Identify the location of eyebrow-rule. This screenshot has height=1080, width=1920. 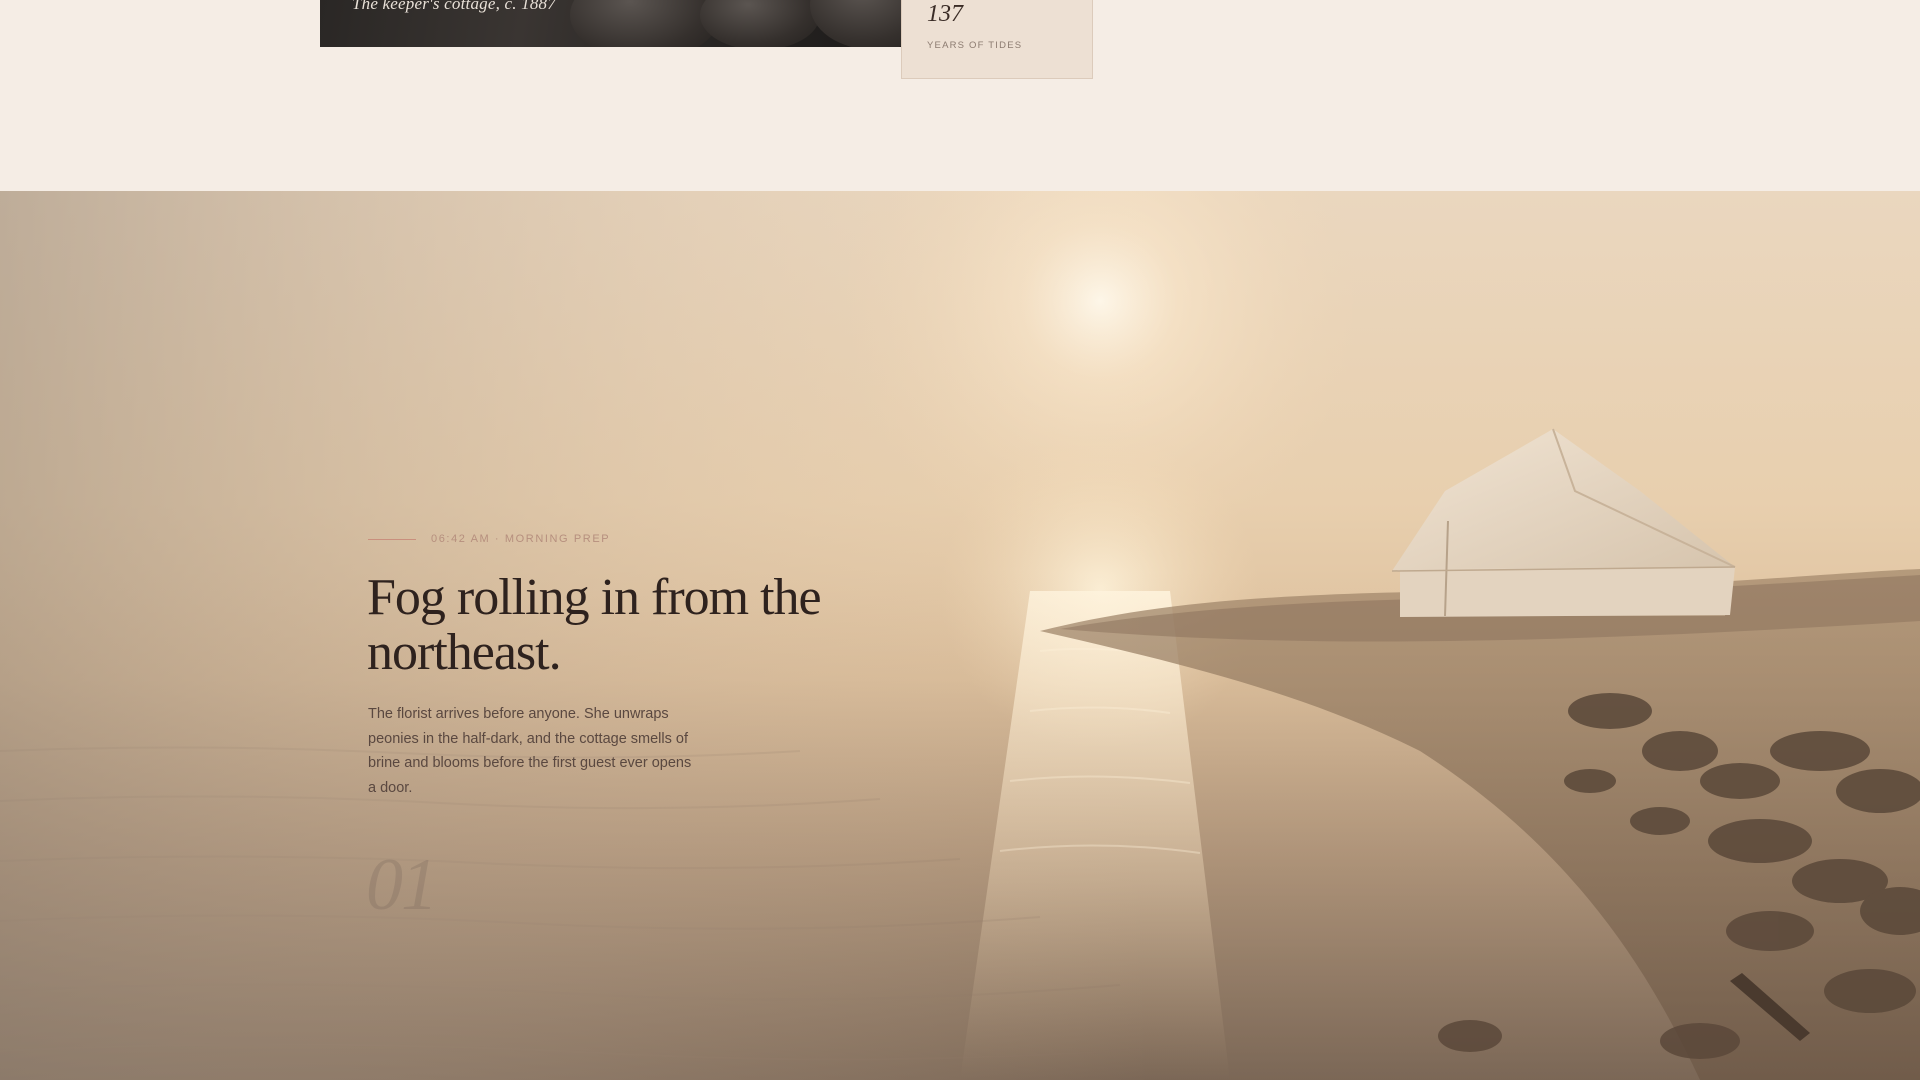
(392, 539).